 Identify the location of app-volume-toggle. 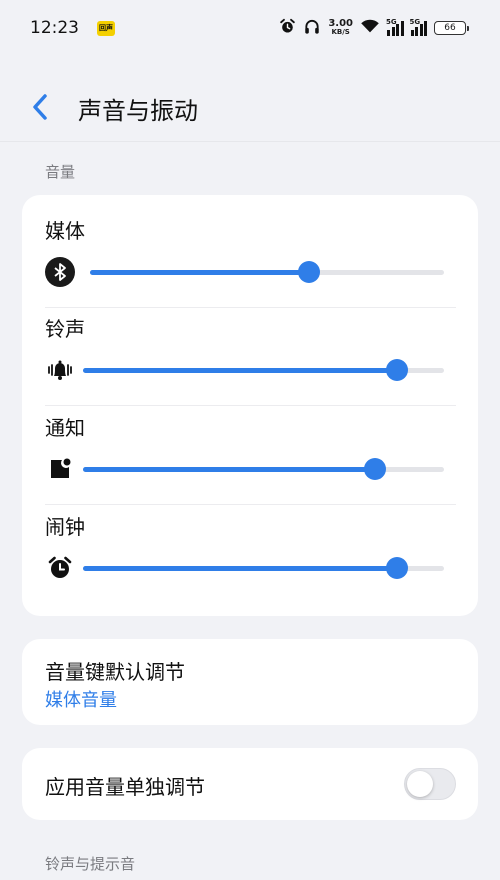
(430, 784).